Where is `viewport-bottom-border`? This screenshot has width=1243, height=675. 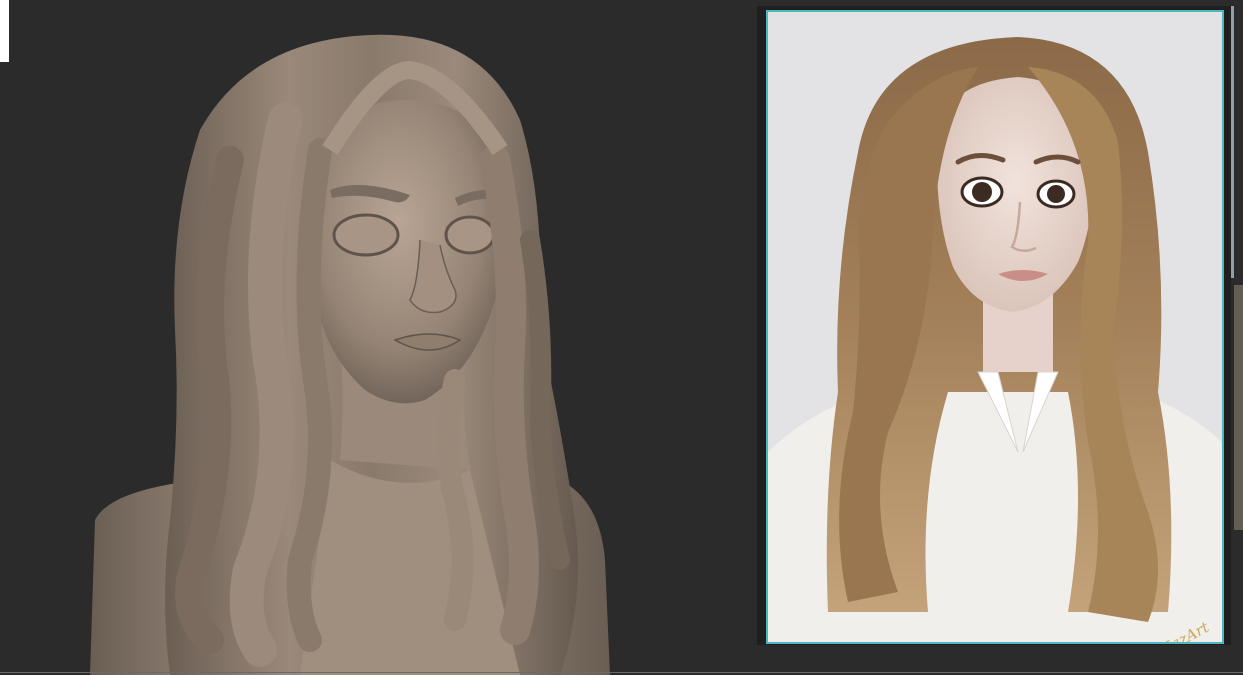
viewport-bottom-border is located at coordinates (621, 672).